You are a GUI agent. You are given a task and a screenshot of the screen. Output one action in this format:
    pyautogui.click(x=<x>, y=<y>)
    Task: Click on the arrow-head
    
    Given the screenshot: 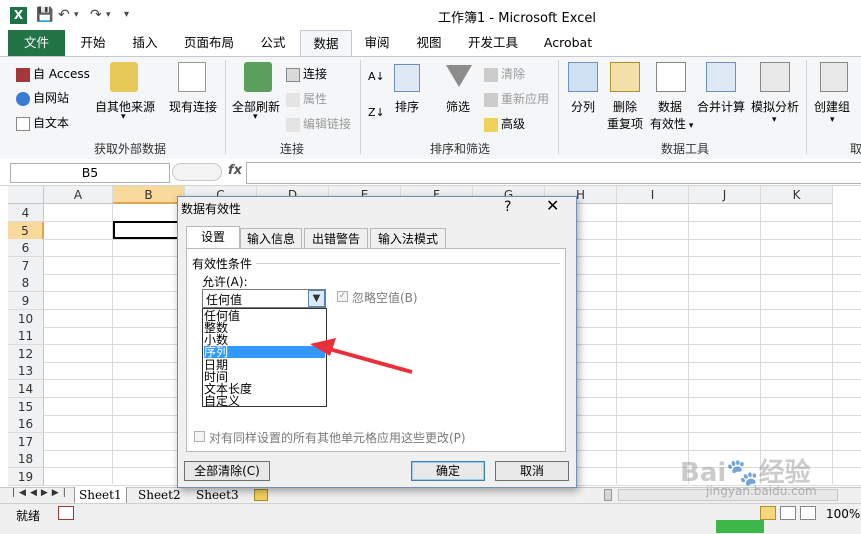 What is the action you would take?
    pyautogui.click(x=323, y=347)
    